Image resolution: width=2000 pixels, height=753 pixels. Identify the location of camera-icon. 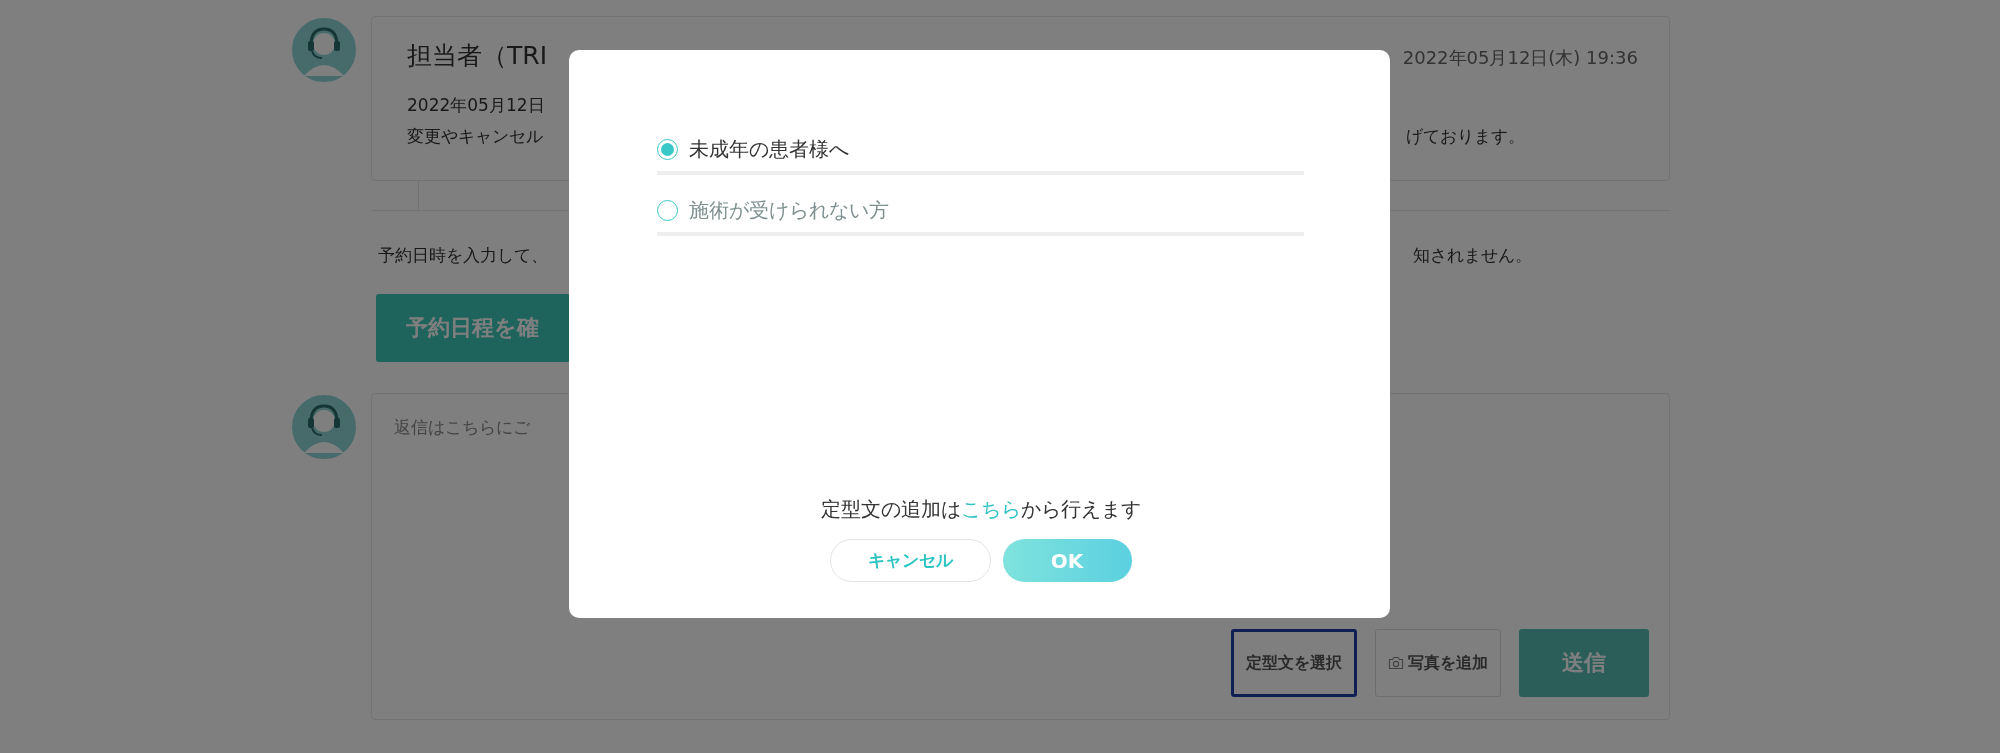
(1396, 663).